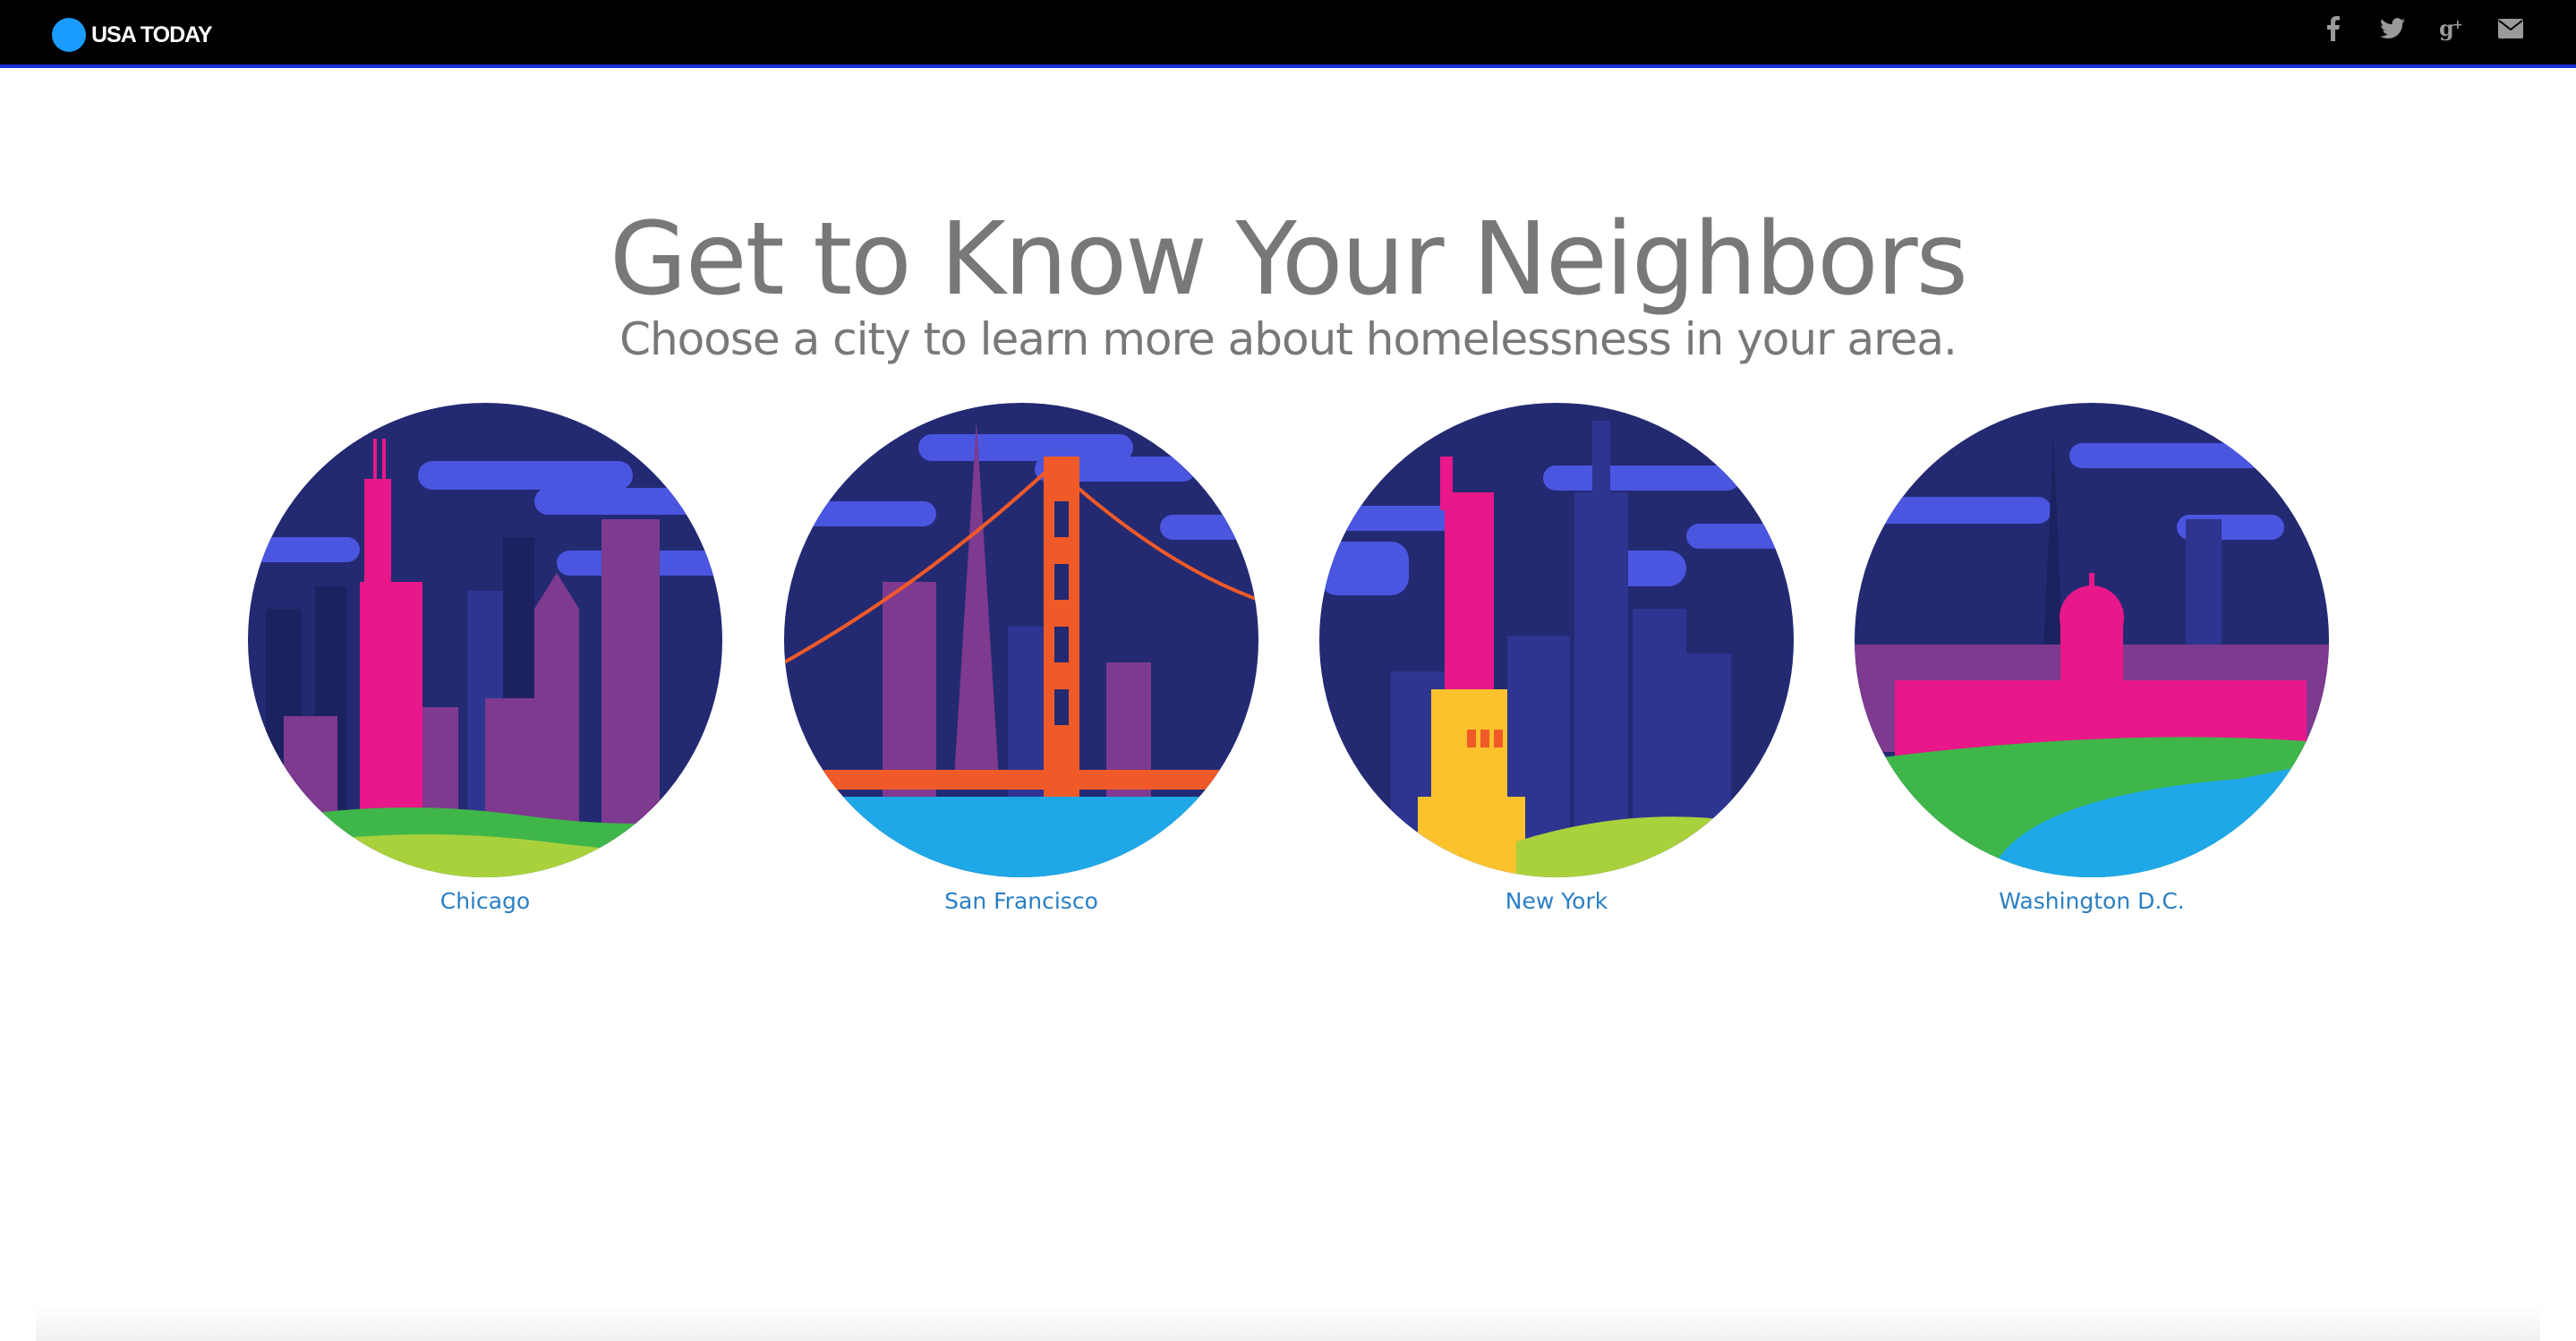 Image resolution: width=2576 pixels, height=1341 pixels. I want to click on washington-dc-skyline-illustration, so click(2092, 640).